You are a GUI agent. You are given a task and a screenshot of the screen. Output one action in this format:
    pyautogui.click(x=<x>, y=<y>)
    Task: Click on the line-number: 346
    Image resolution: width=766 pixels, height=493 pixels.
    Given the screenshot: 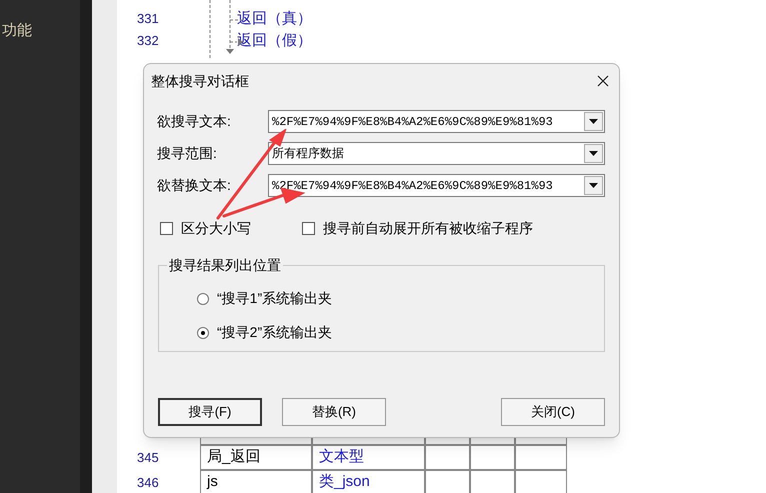 What is the action you would take?
    pyautogui.click(x=148, y=483)
    